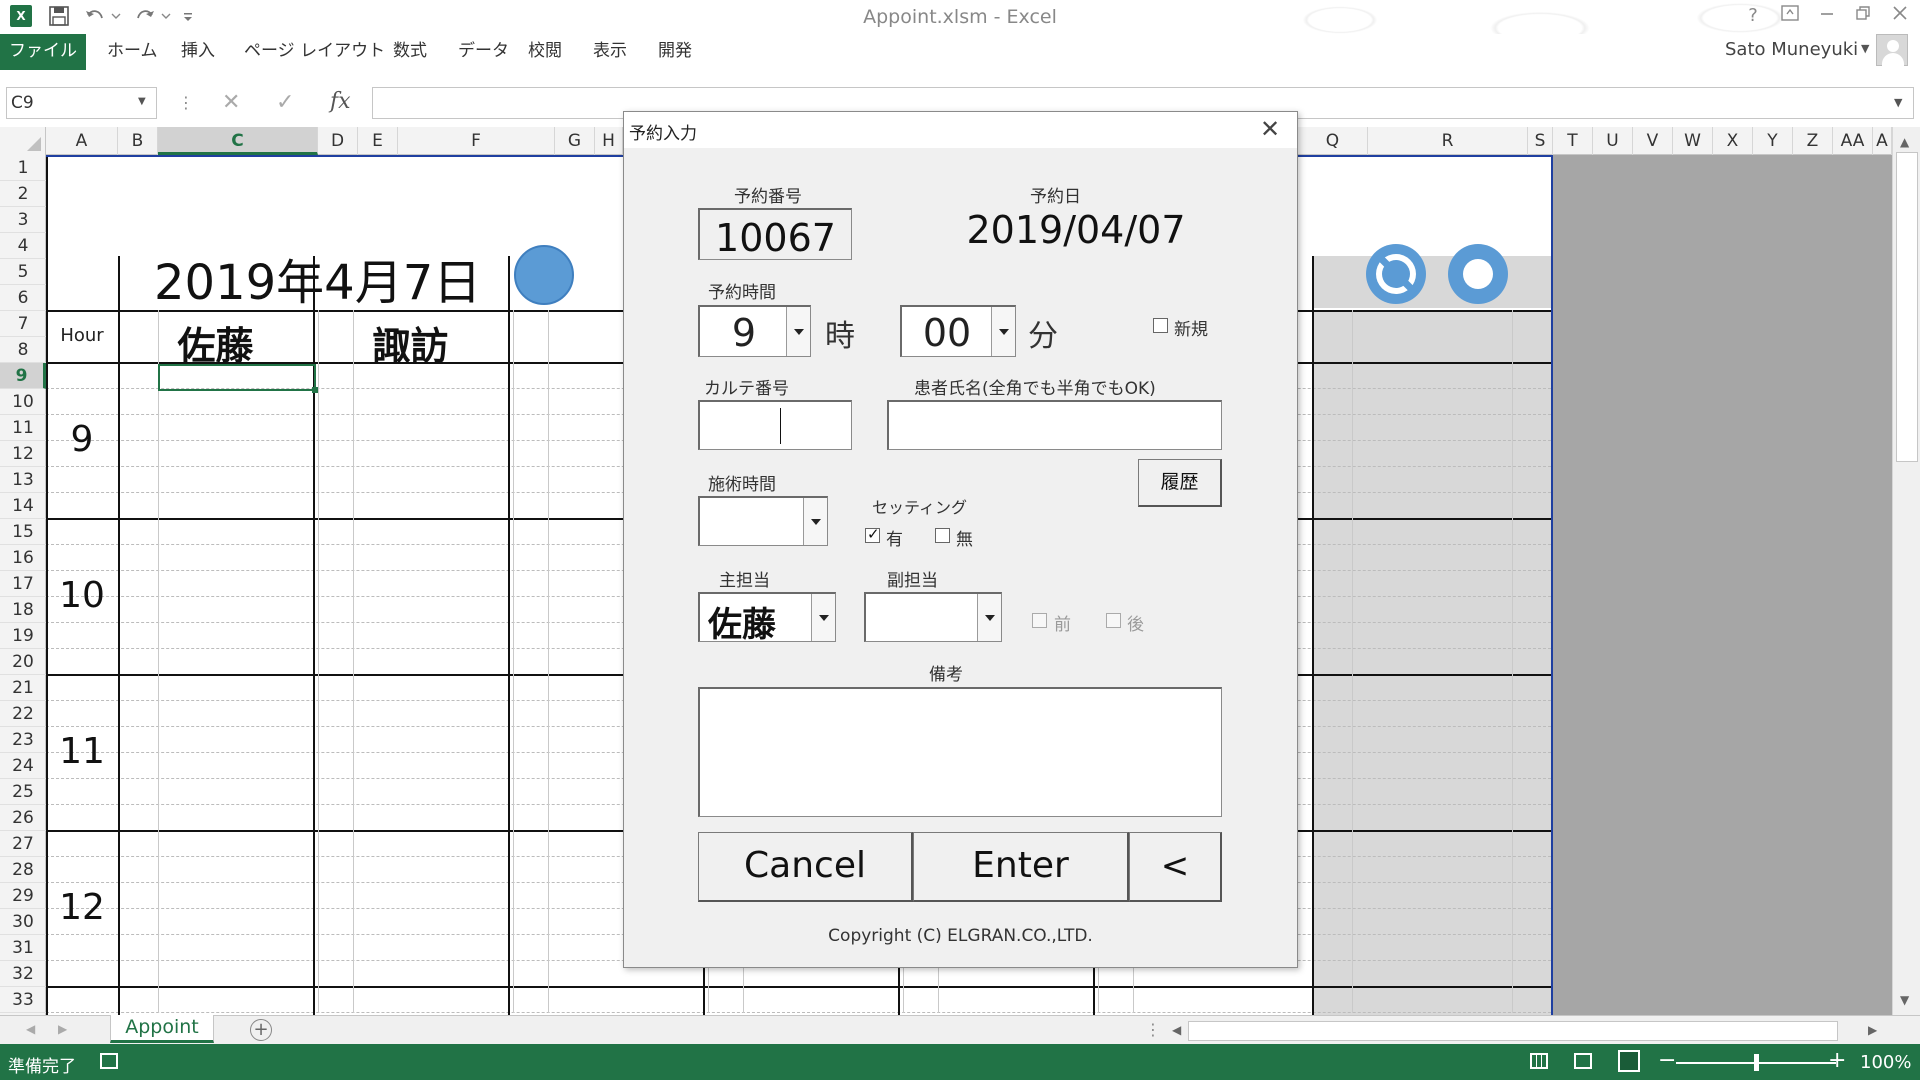 The height and width of the screenshot is (1080, 1920). Describe the element at coordinates (872, 534) in the screenshot. I see `setting-yes-checkbox` at that location.